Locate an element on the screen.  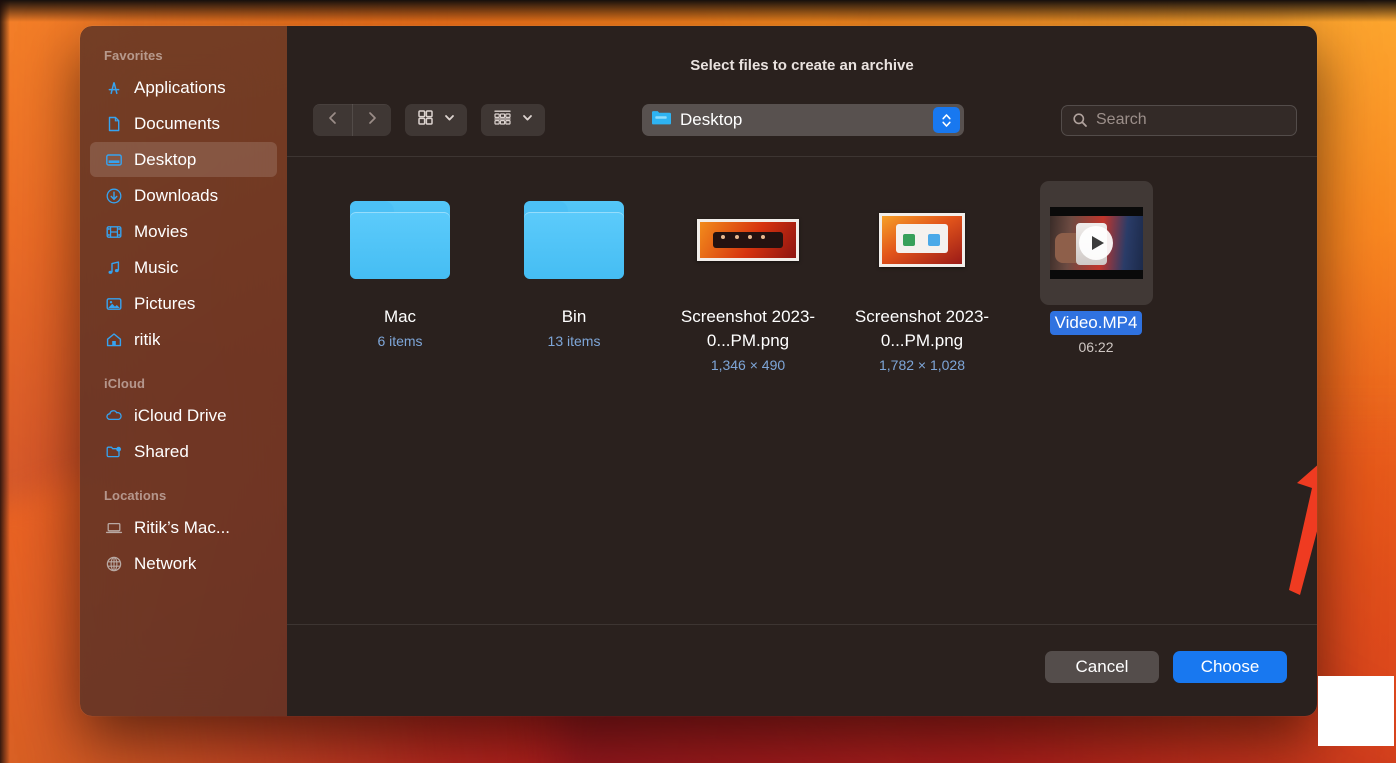
file-item-video: Video.MP4 06:22 is located at coordinates (1096, 278).